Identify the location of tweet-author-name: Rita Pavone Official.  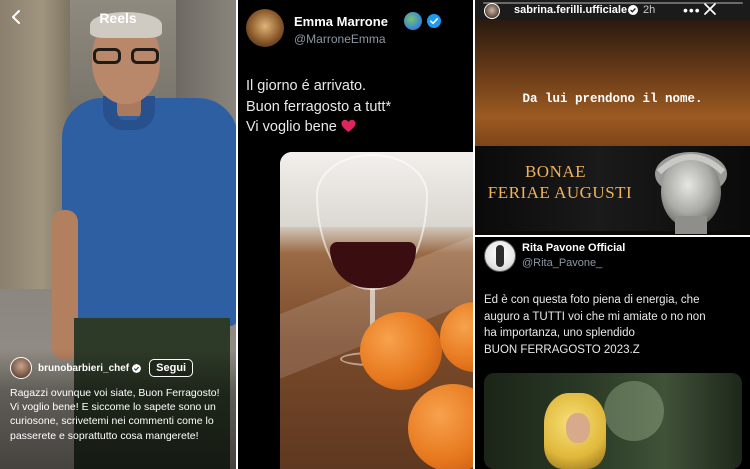
(573, 248).